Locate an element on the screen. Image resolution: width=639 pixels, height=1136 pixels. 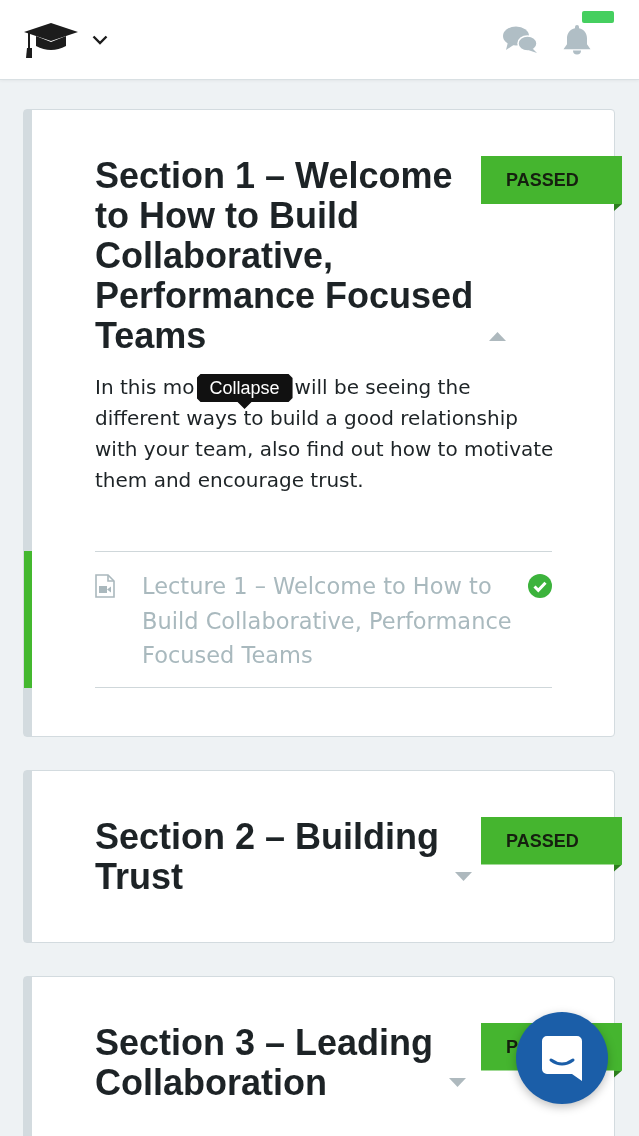
section-title: Section 3 – Leading Collaboration is located at coordinates (265, 1062).